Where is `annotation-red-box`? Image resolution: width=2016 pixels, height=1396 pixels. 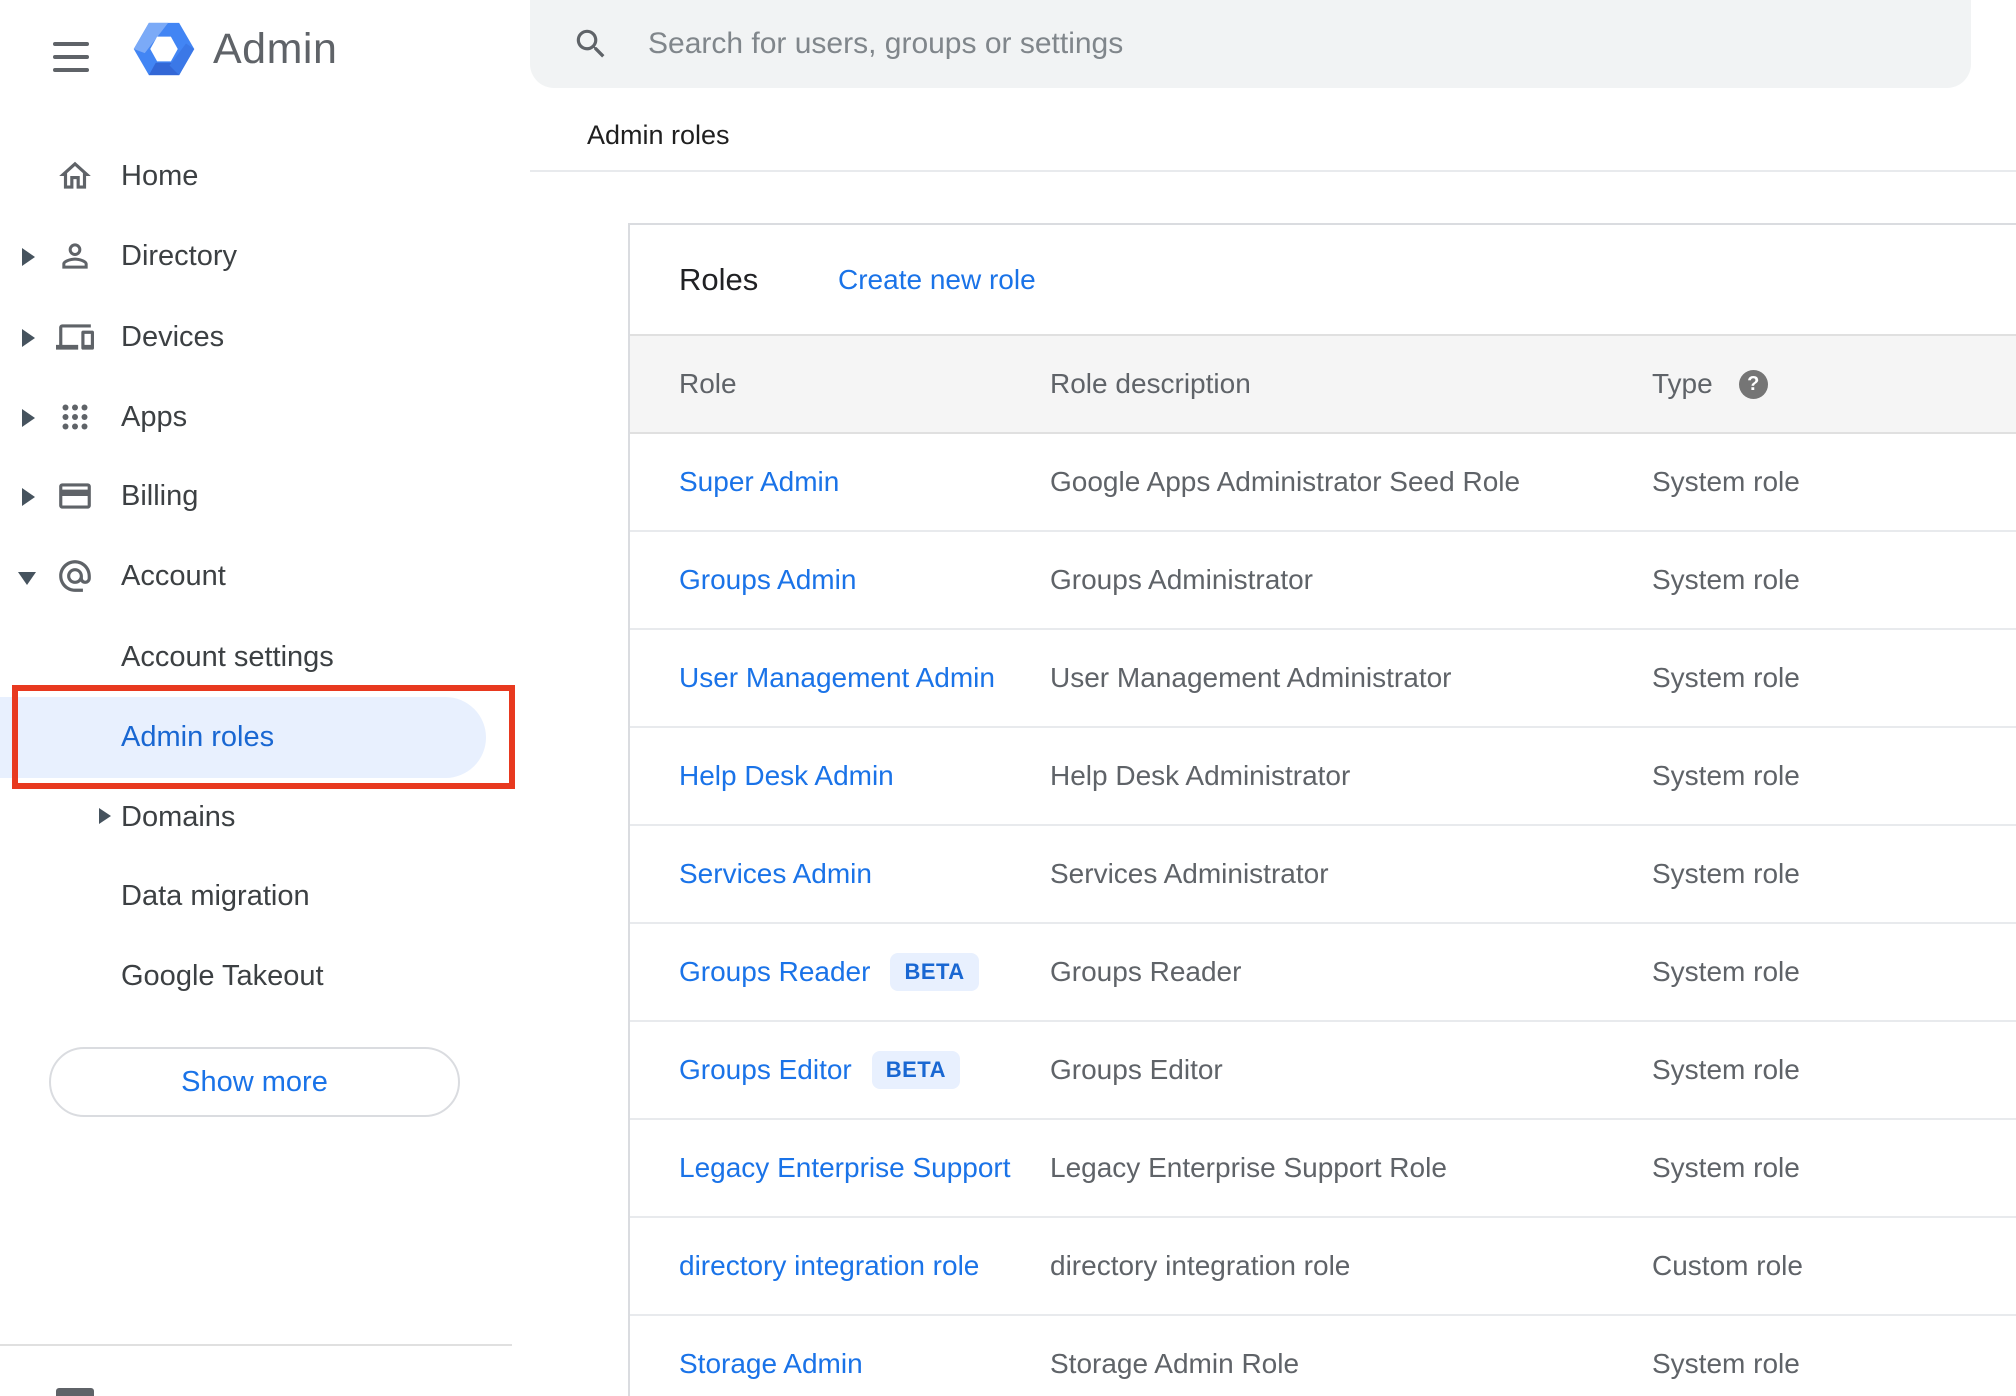 annotation-red-box is located at coordinates (263, 737).